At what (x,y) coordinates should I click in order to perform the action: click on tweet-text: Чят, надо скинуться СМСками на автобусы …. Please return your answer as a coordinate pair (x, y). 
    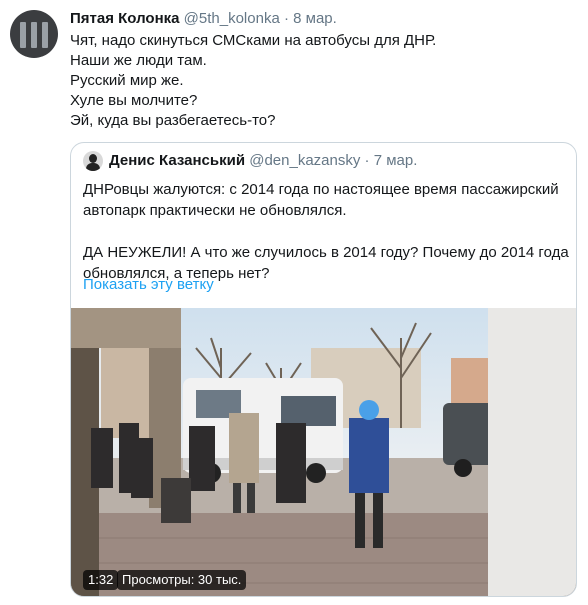
    Looking at the image, I should click on (320, 81).